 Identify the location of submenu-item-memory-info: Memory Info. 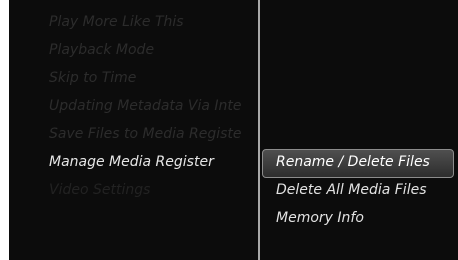
(320, 218).